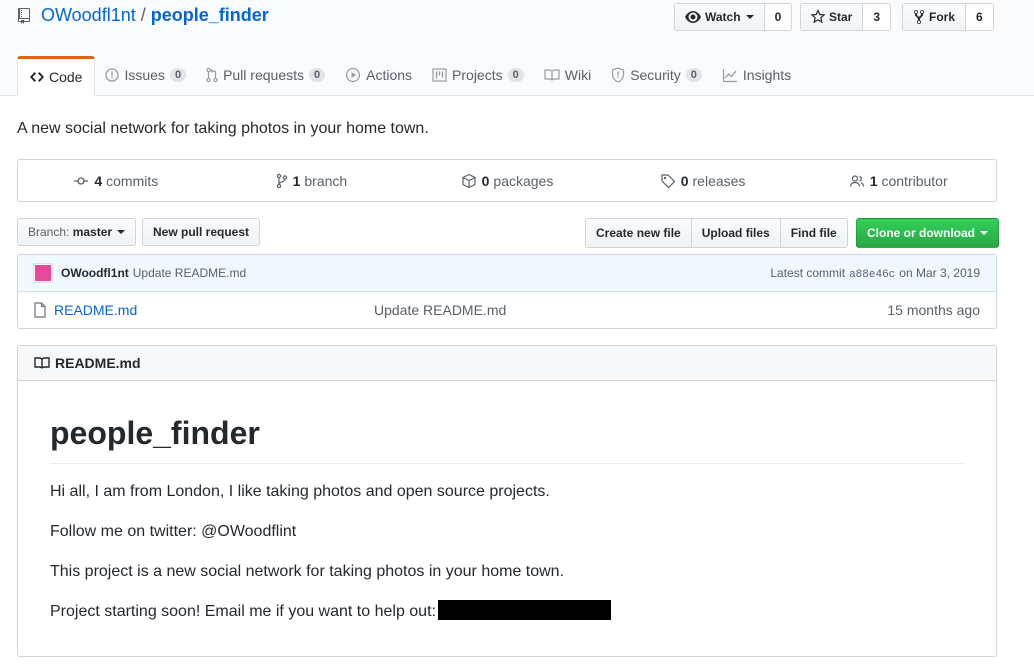 The width and height of the screenshot is (1034, 671). What do you see at coordinates (693, 17) in the screenshot?
I see `eye-icon` at bounding box center [693, 17].